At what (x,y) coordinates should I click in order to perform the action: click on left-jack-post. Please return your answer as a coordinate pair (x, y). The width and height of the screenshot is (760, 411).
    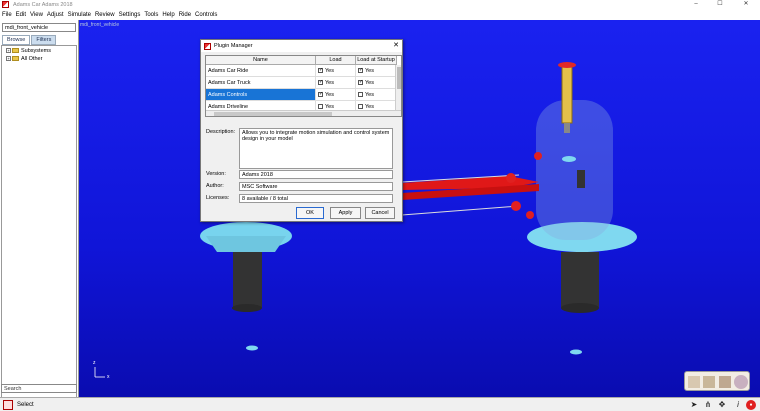
    Looking at the image, I should click on (247, 280).